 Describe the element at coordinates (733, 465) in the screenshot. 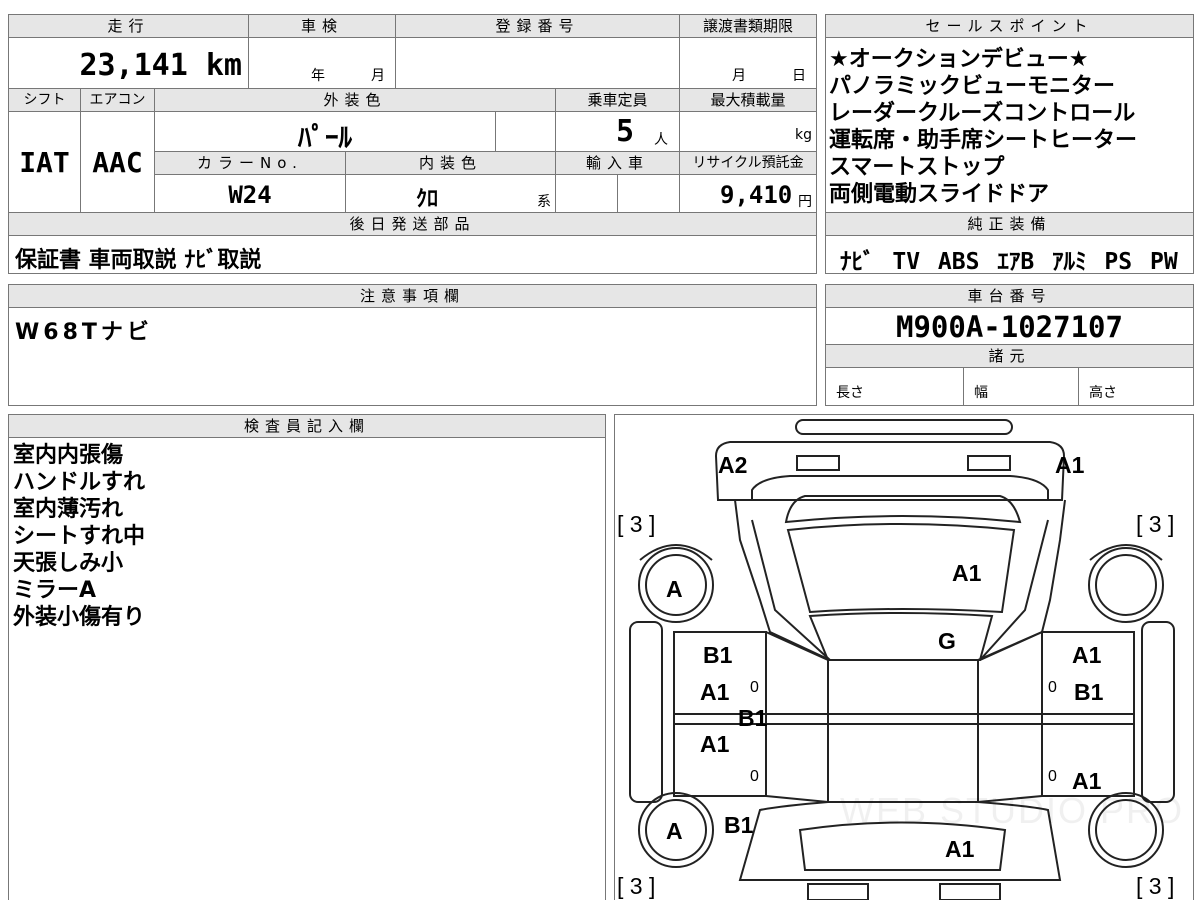

I see `grade-label: A2` at that location.